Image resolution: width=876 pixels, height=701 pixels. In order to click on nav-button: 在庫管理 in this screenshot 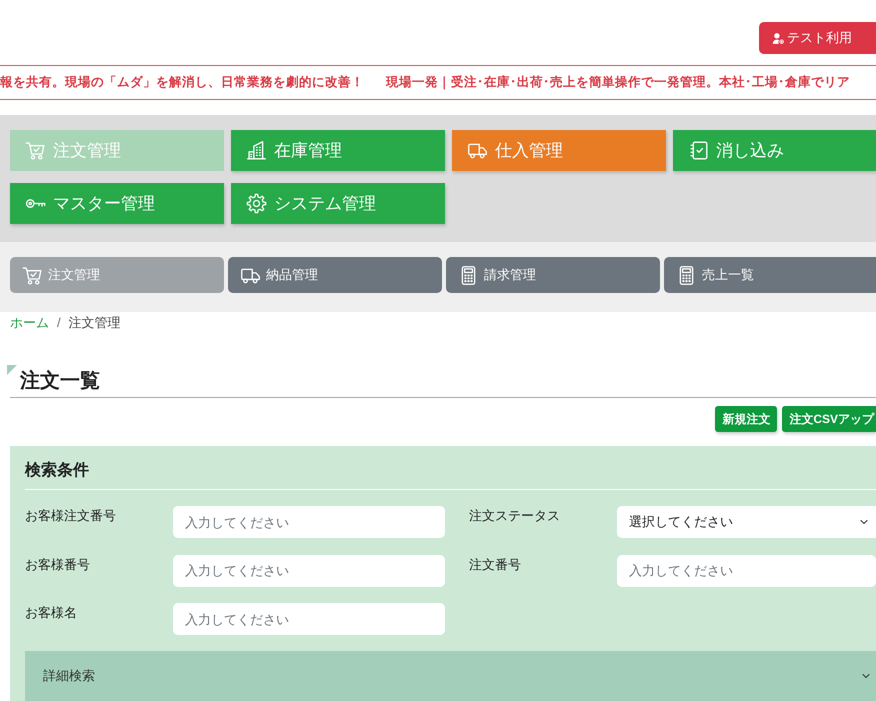, I will do `click(338, 150)`.